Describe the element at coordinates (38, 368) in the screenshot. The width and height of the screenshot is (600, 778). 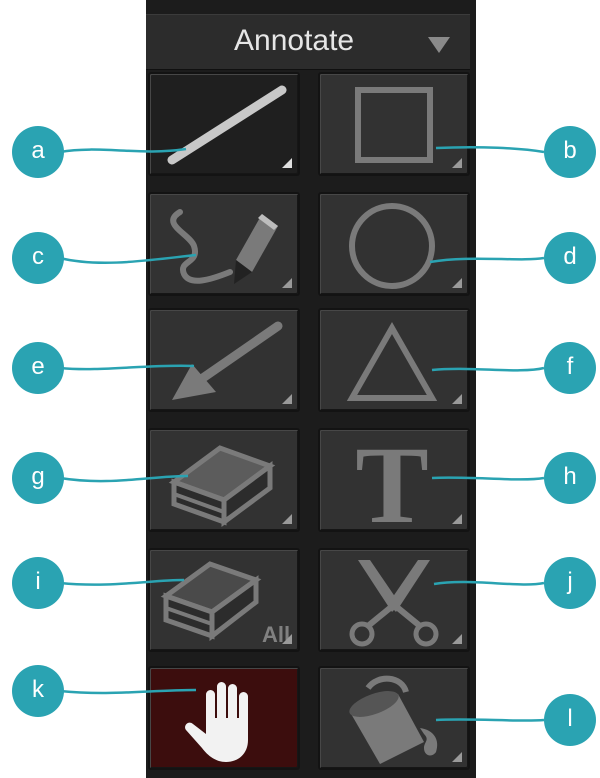
I see `callout-e: e` at that location.